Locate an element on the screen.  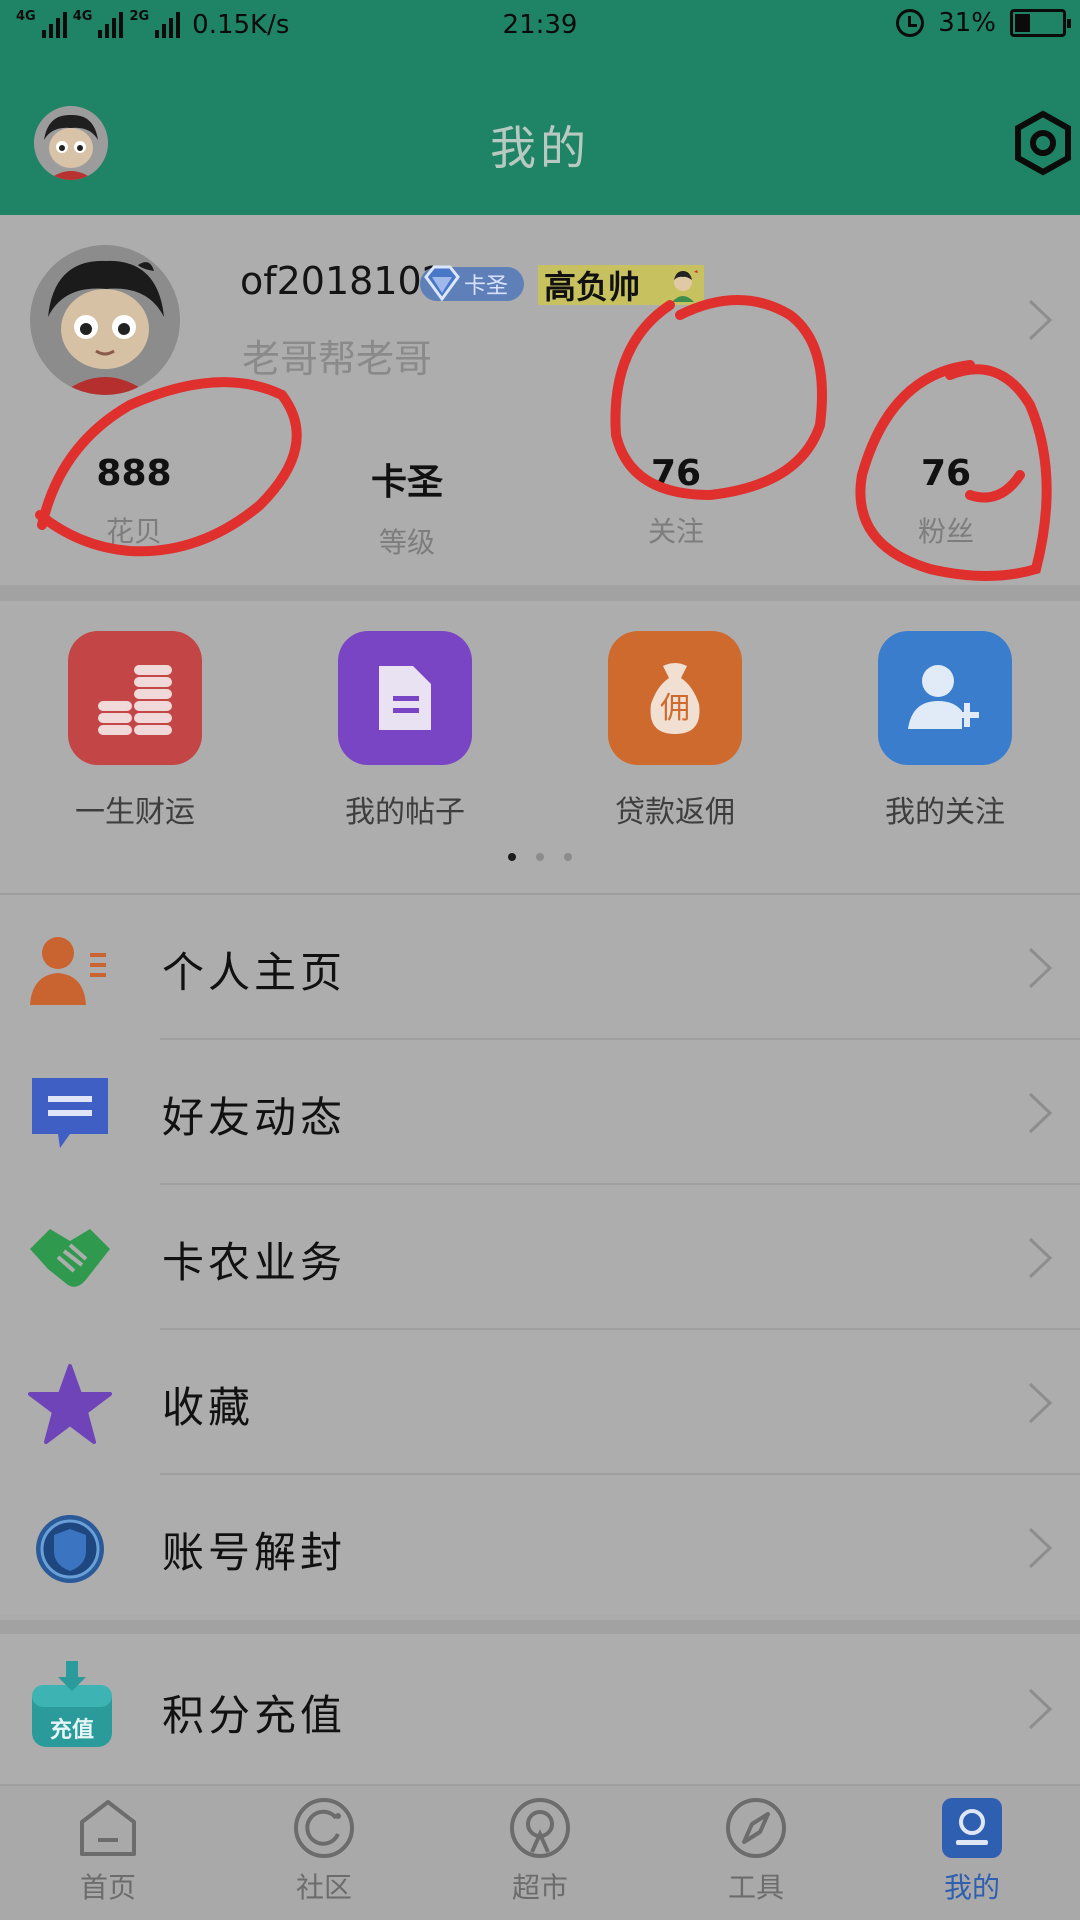
grid-label: 我的帖子 is located at coordinates (405, 812).